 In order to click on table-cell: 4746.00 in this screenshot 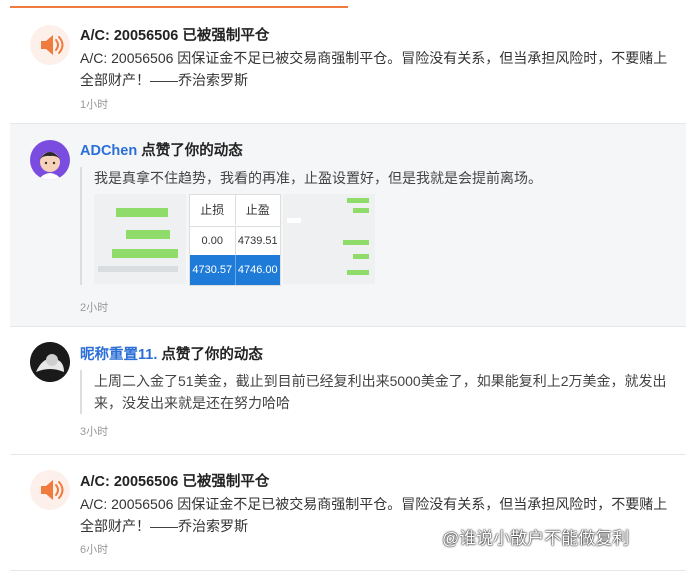, I will do `click(257, 270)`.